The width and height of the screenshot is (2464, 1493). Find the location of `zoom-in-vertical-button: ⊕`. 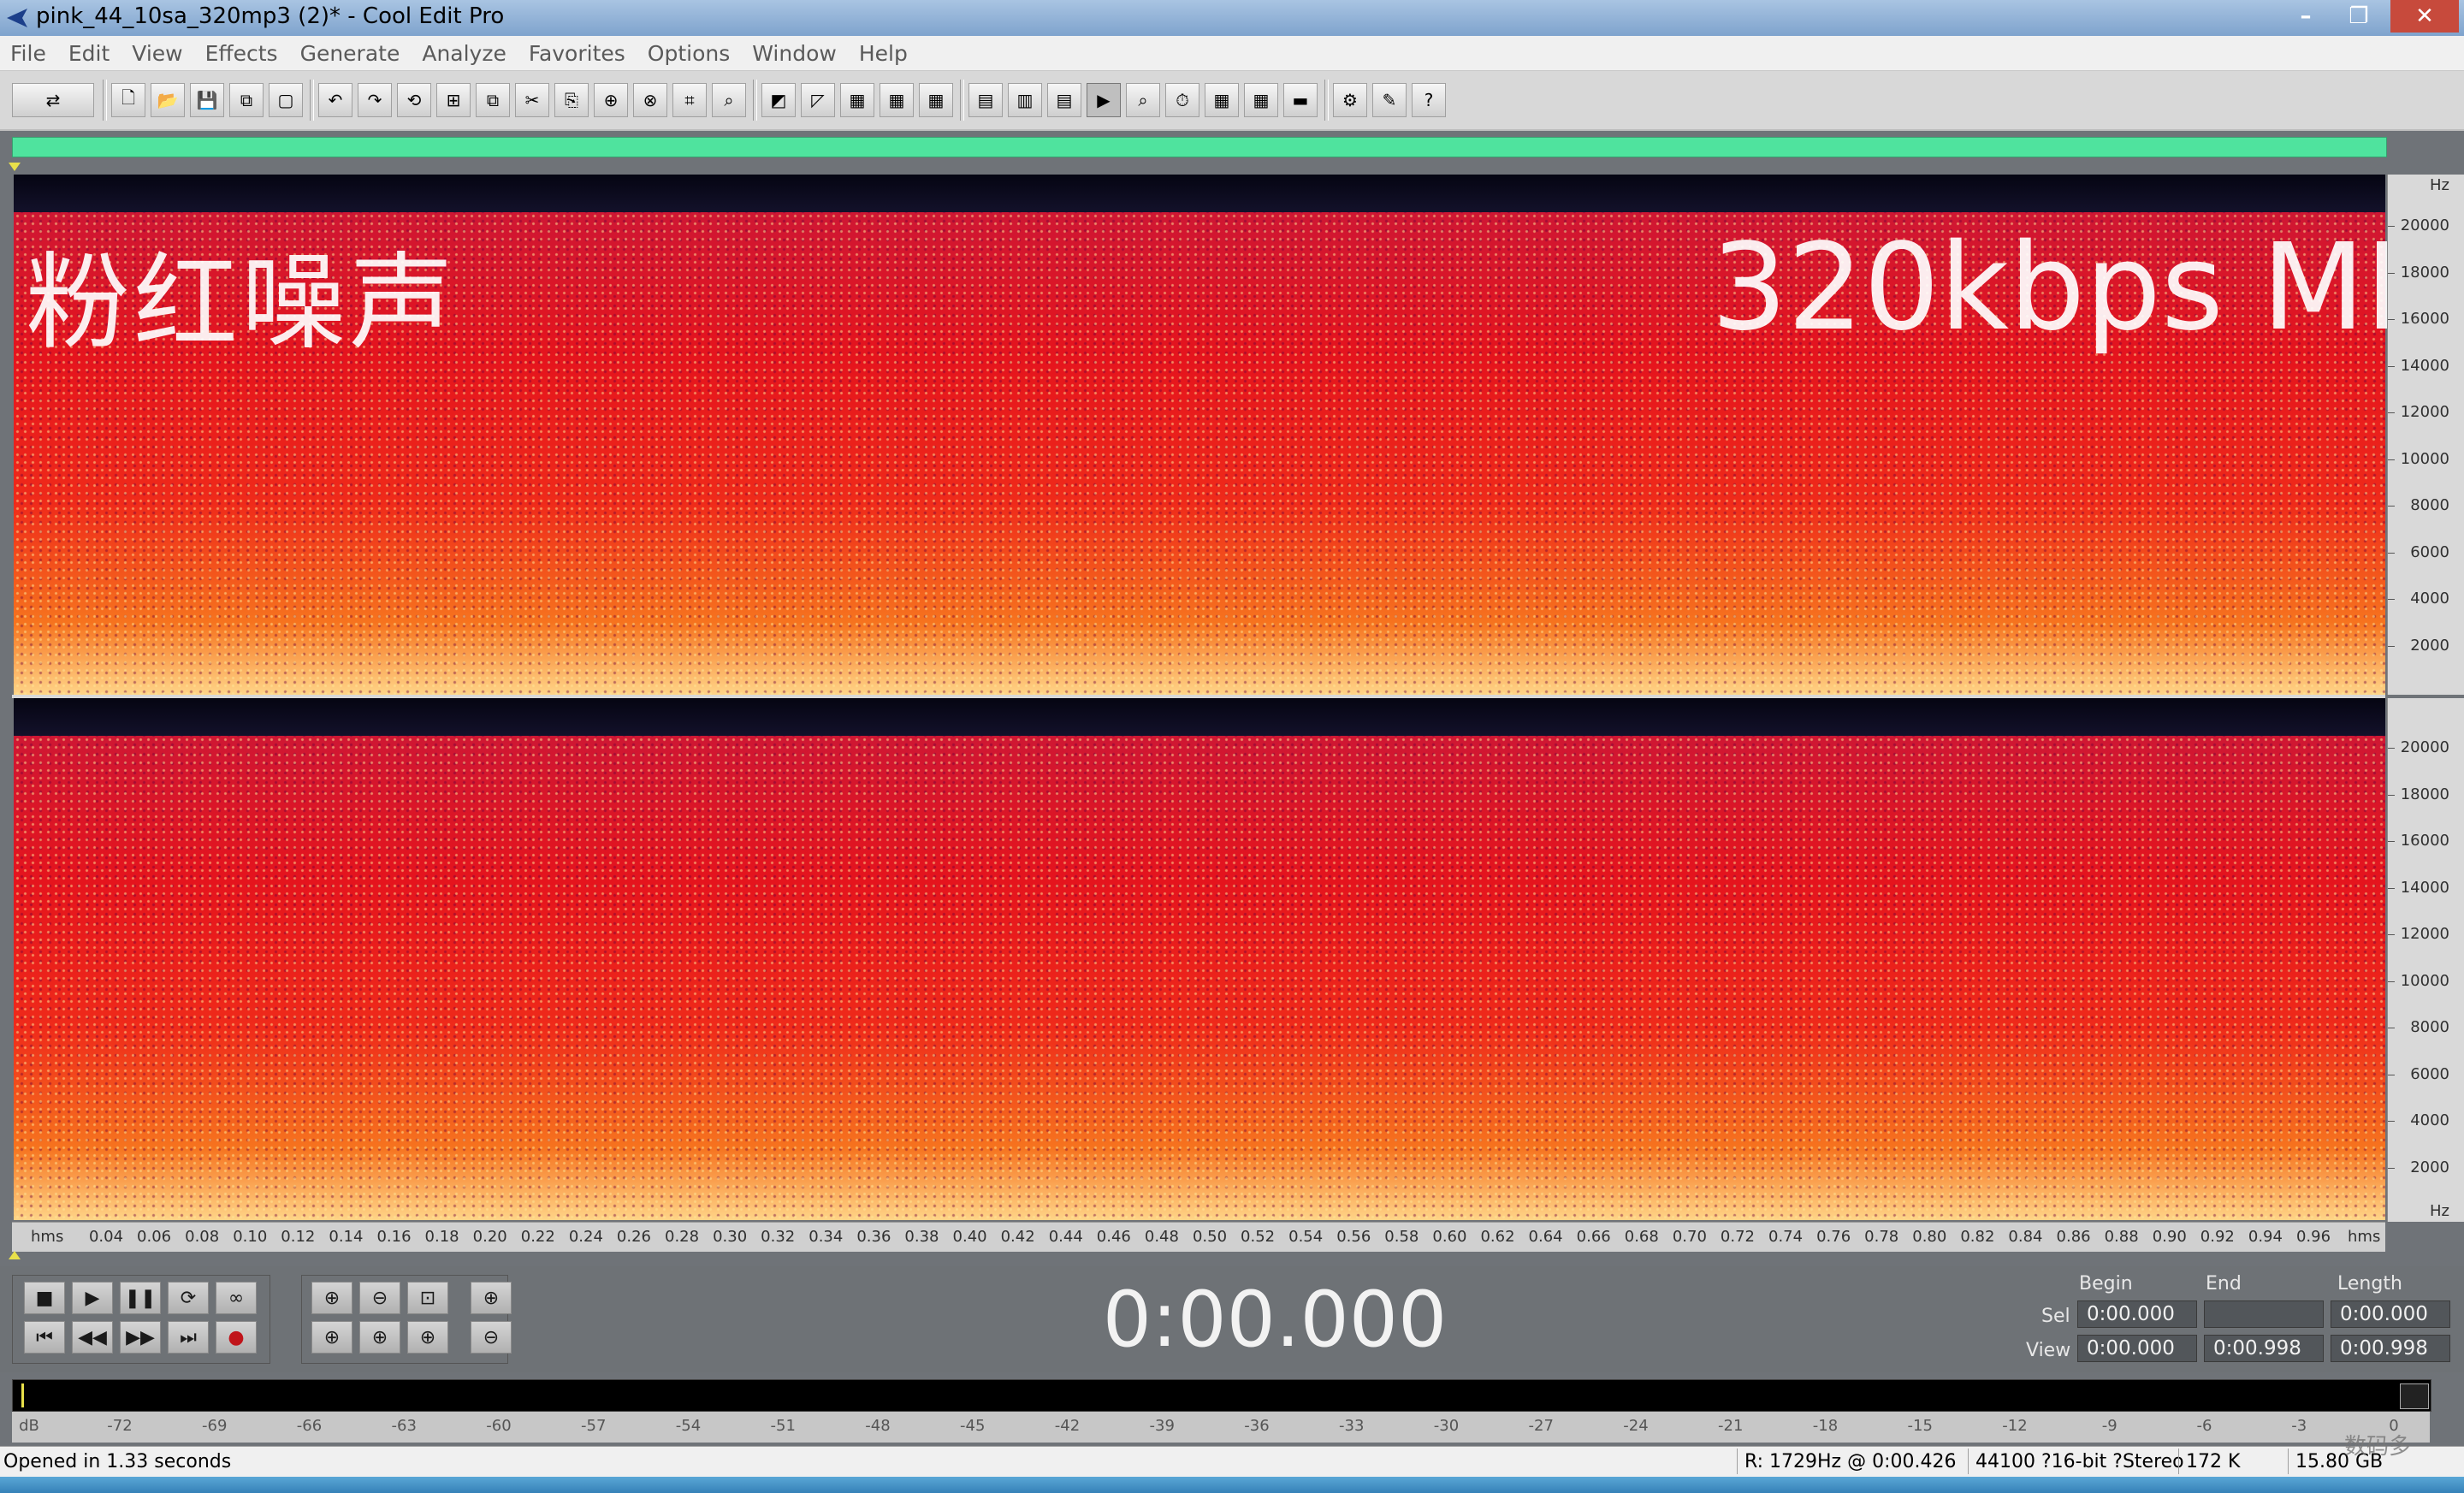

zoom-in-vertical-button: ⊕ is located at coordinates (491, 1298).